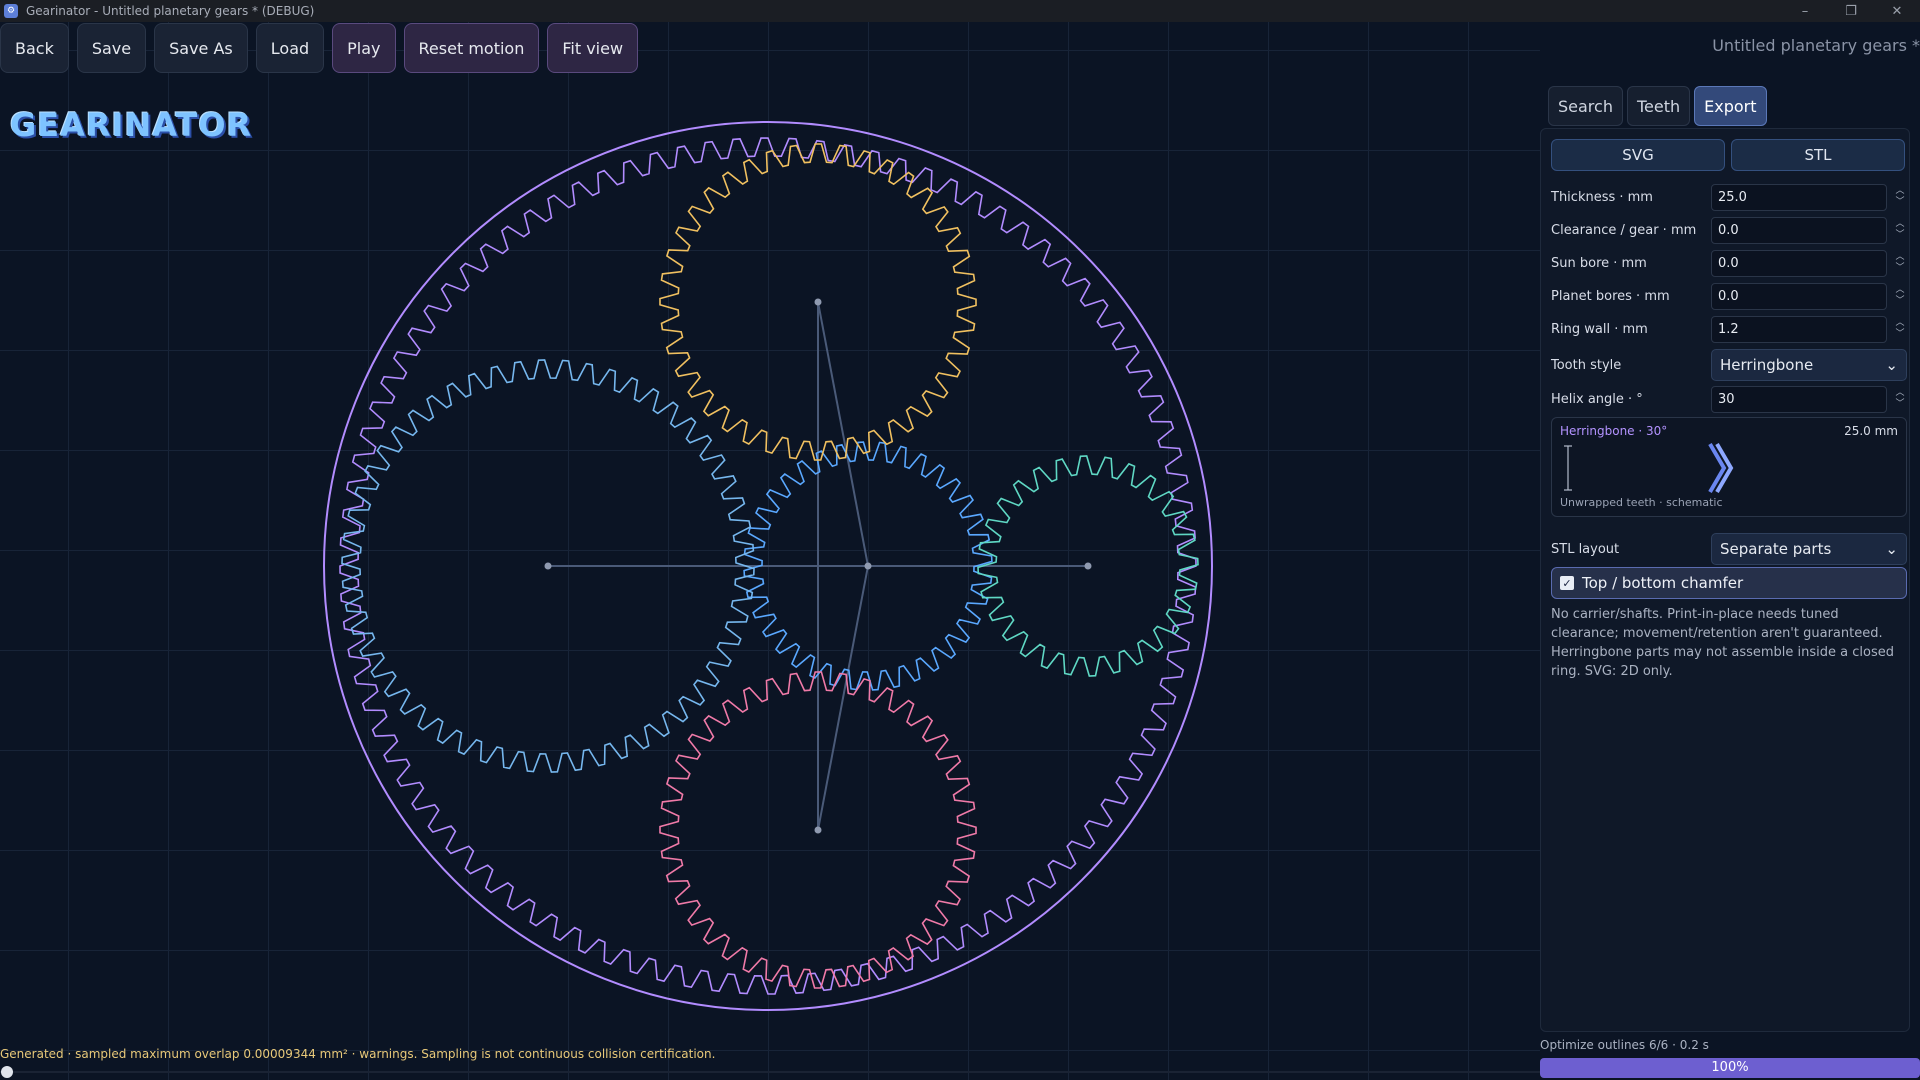 The width and height of the screenshot is (1920, 1080). Describe the element at coordinates (1767, 365) in the screenshot. I see `tooth-style-value: Herringbone` at that location.